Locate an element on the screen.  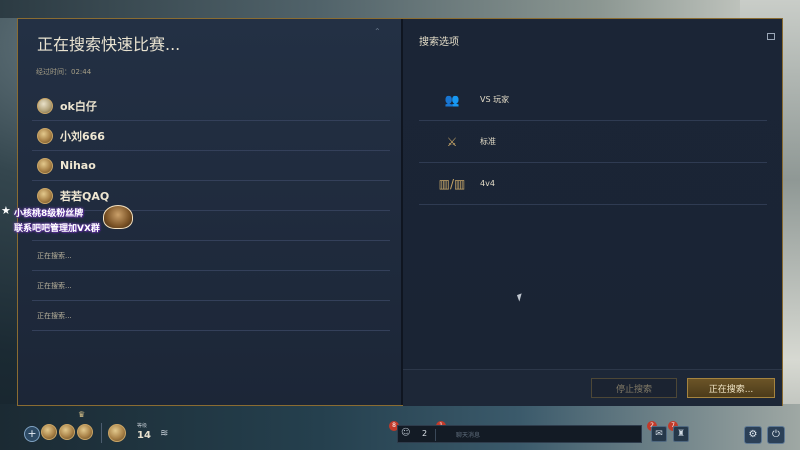
stop-search-button: 停止搜索 is located at coordinates (634, 388).